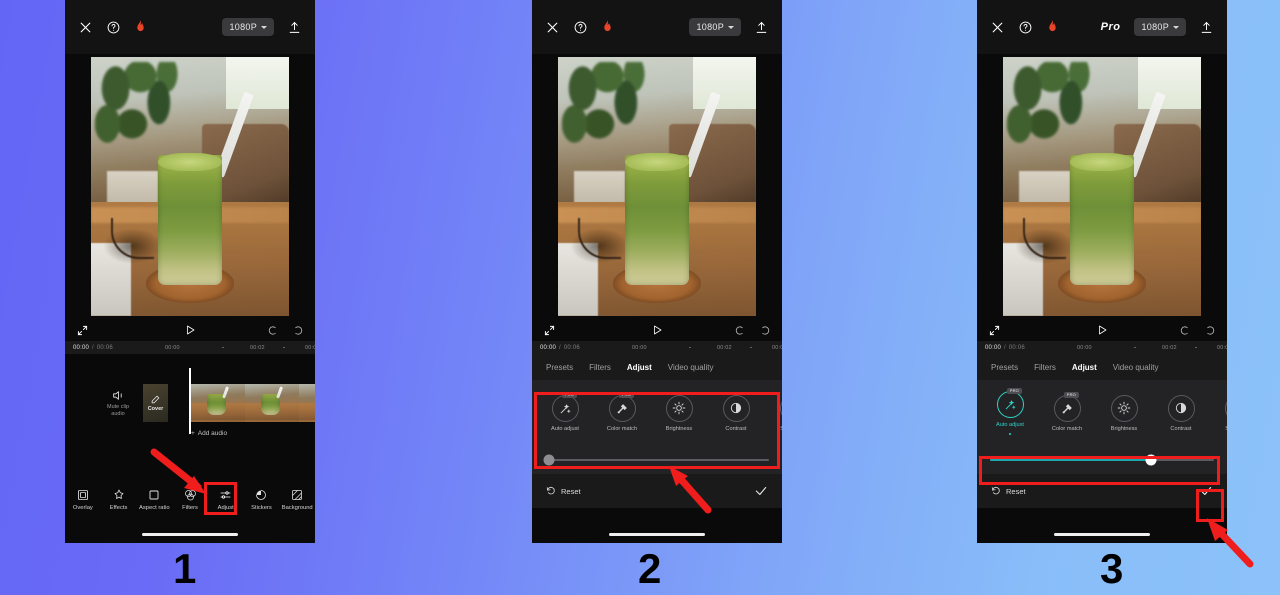 The image size is (1280, 595). Describe the element at coordinates (1102, 347) in the screenshot. I see `time-ruler: 00:00 / 00:06 00:00 00:02 00:0` at that location.